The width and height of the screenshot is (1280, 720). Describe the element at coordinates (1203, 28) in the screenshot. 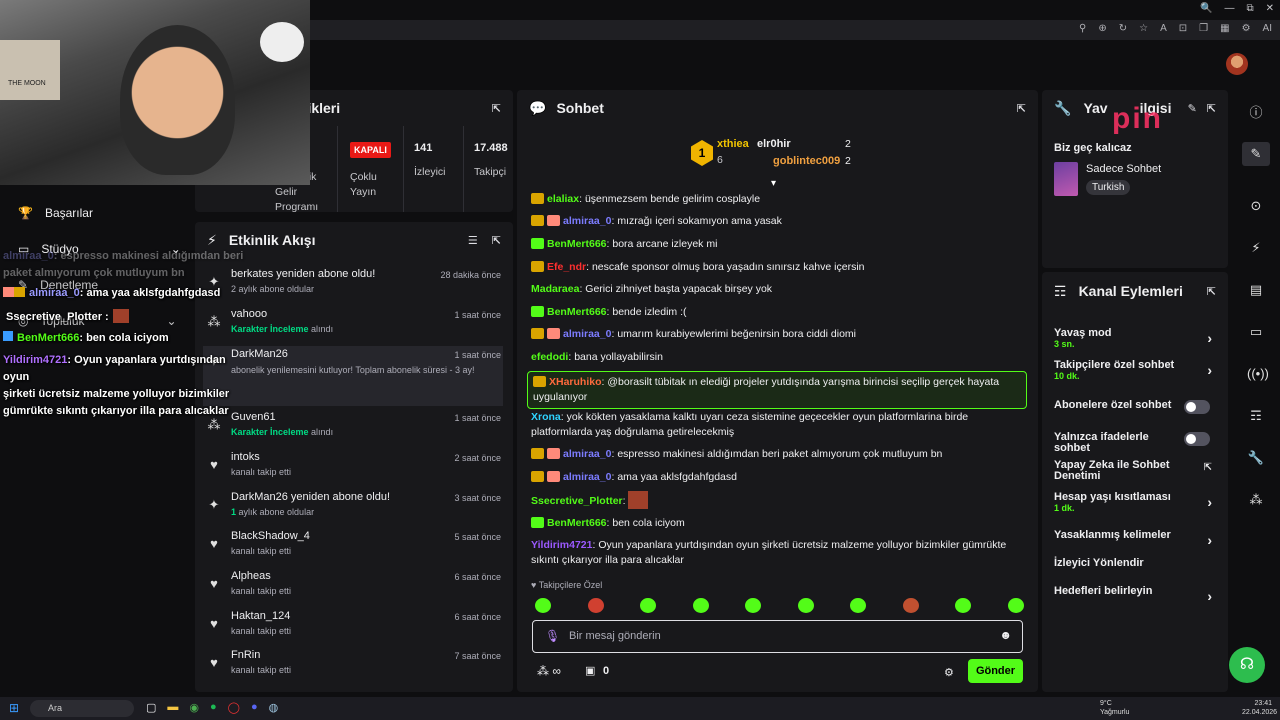

I see `tabs-icon: ❐` at that location.